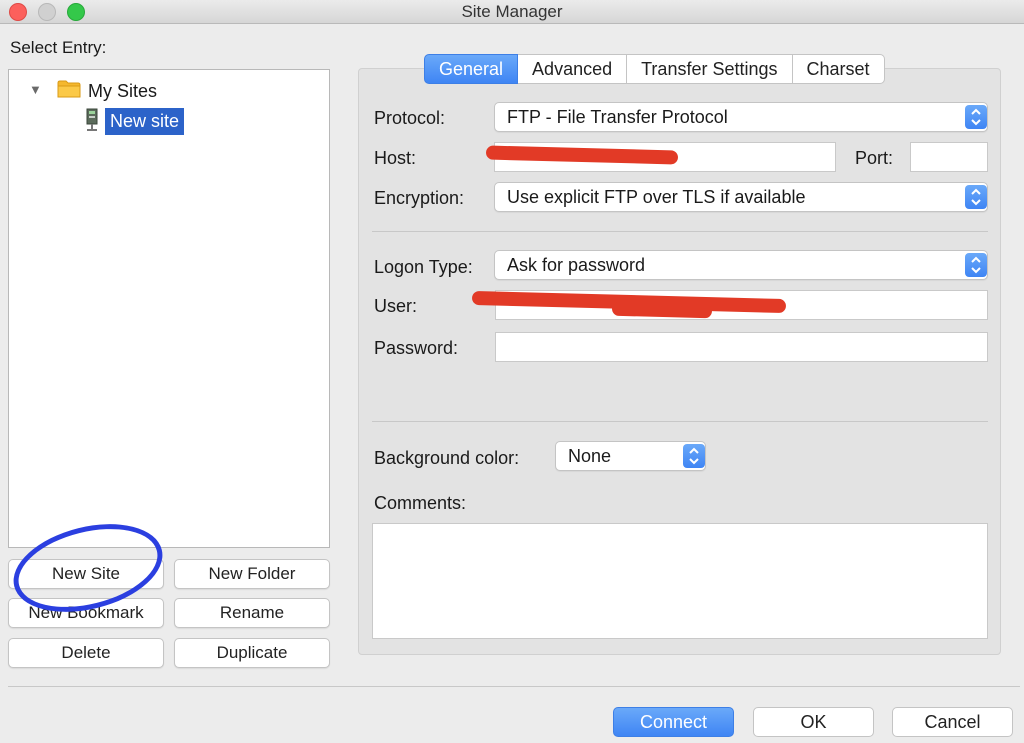  Describe the element at coordinates (617, 117) in the screenshot. I see `protocol-value: FTP - File Transfer Protocol` at that location.